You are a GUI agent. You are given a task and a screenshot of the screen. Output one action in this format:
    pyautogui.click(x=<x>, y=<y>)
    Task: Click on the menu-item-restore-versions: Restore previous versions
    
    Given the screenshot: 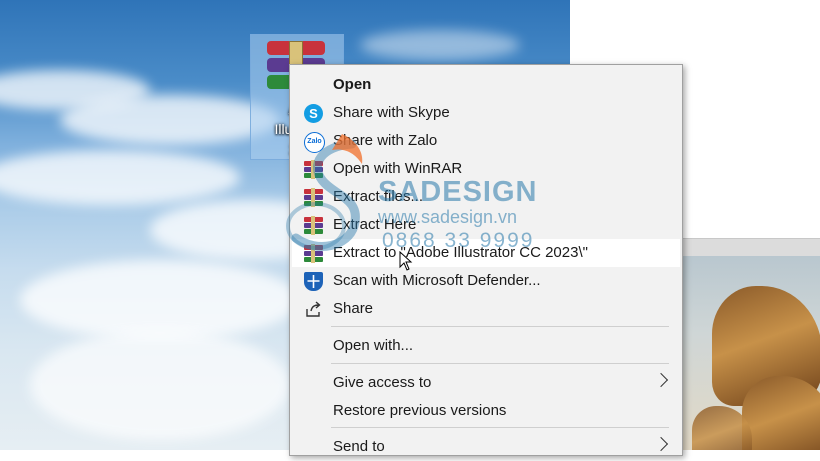 What is the action you would take?
    pyautogui.click(x=486, y=411)
    